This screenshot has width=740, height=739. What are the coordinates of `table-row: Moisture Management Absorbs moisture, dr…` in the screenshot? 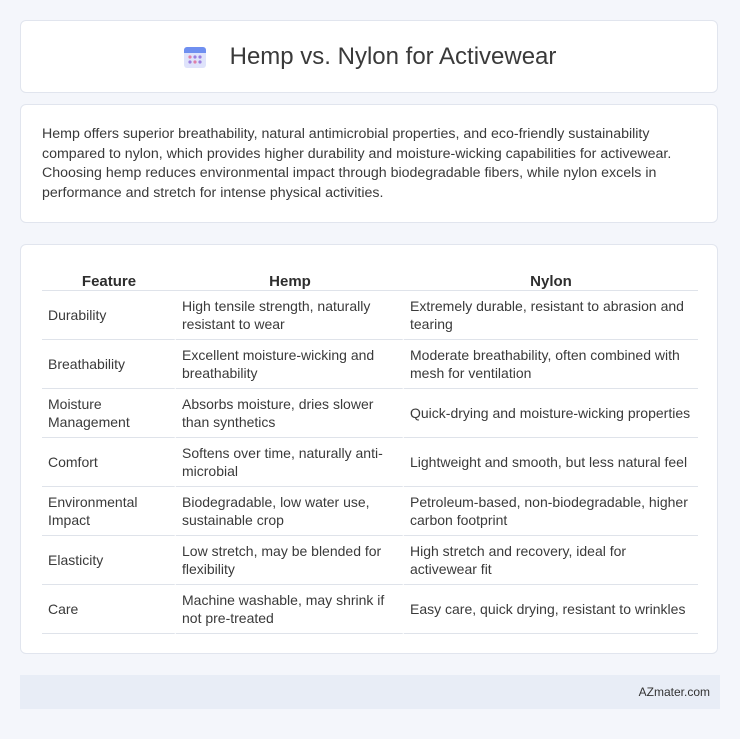 It's located at (370, 413).